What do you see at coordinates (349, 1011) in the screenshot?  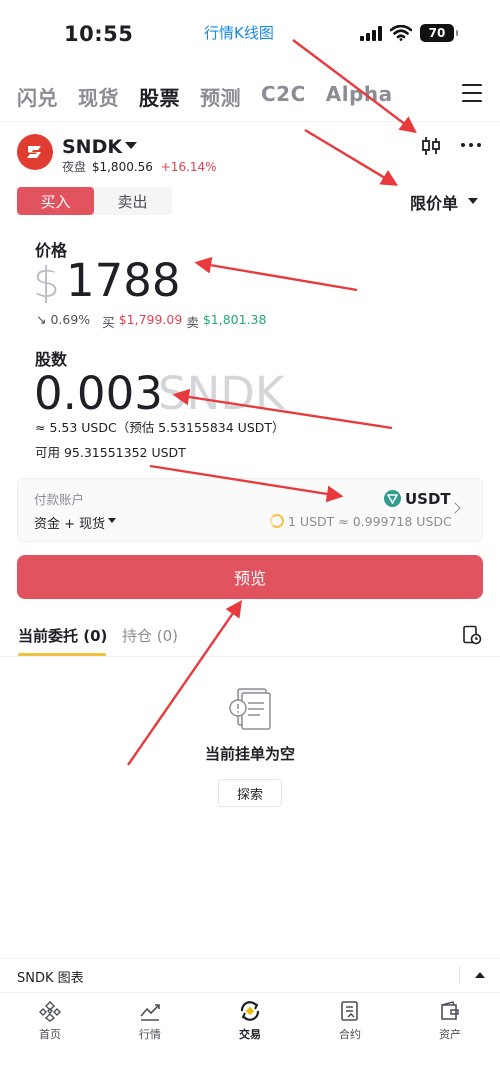 I see `futures-icon` at bounding box center [349, 1011].